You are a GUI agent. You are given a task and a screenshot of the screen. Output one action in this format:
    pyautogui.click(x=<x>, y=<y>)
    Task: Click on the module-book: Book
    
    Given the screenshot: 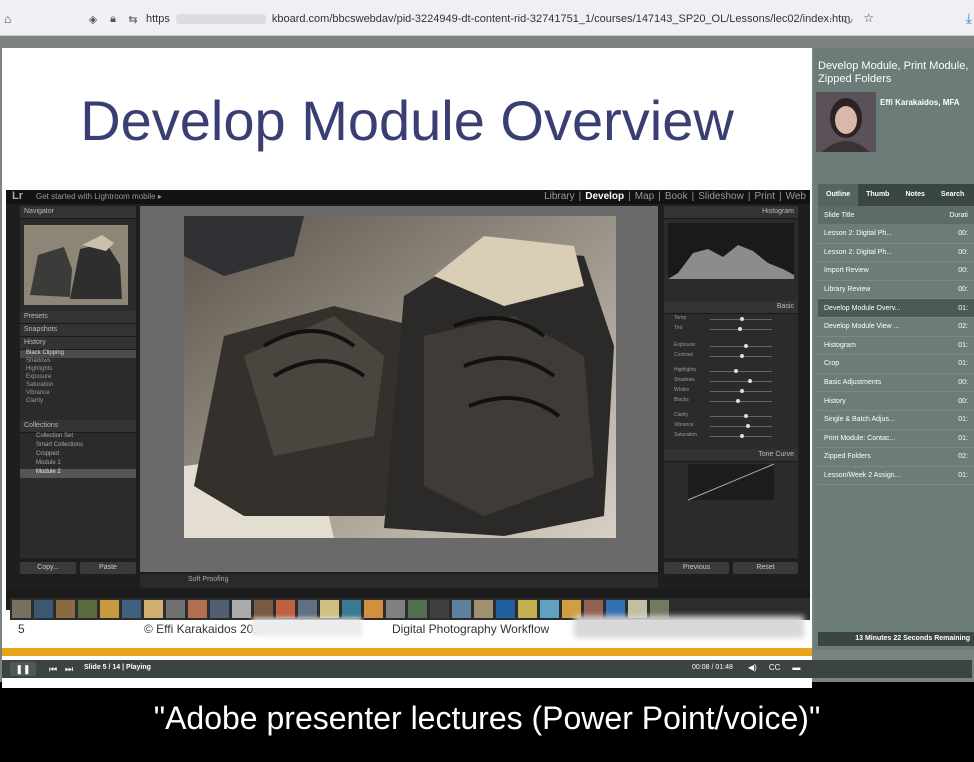 What is the action you would take?
    pyautogui.click(x=676, y=196)
    